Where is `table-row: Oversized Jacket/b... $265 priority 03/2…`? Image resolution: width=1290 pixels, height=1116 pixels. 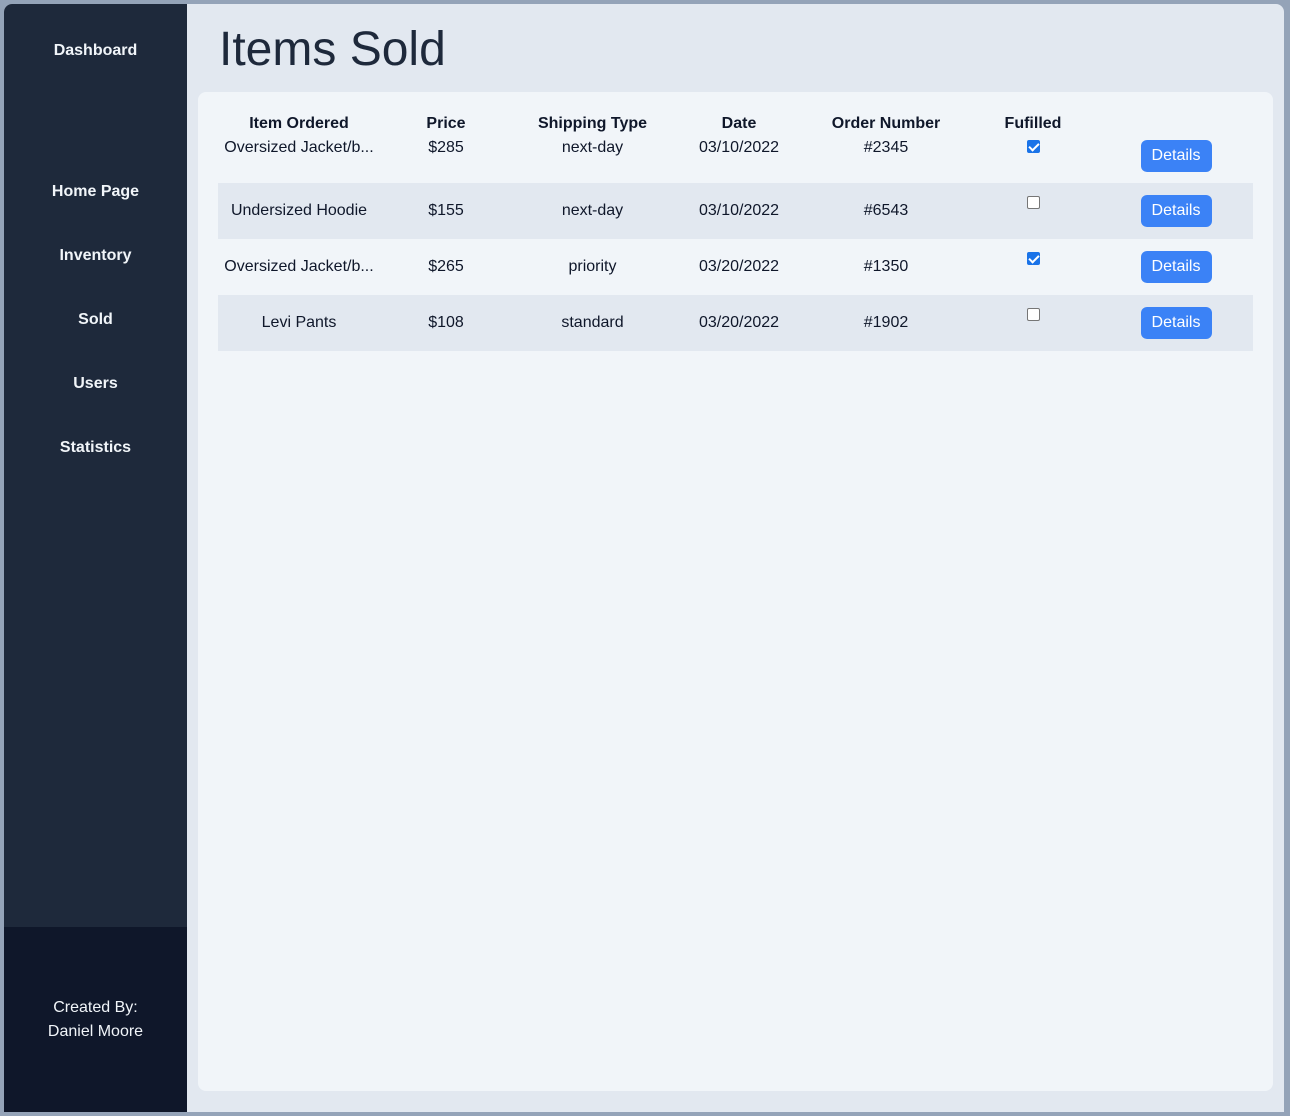
table-row: Oversized Jacket/b... $265 priority 03/2… is located at coordinates (735, 267).